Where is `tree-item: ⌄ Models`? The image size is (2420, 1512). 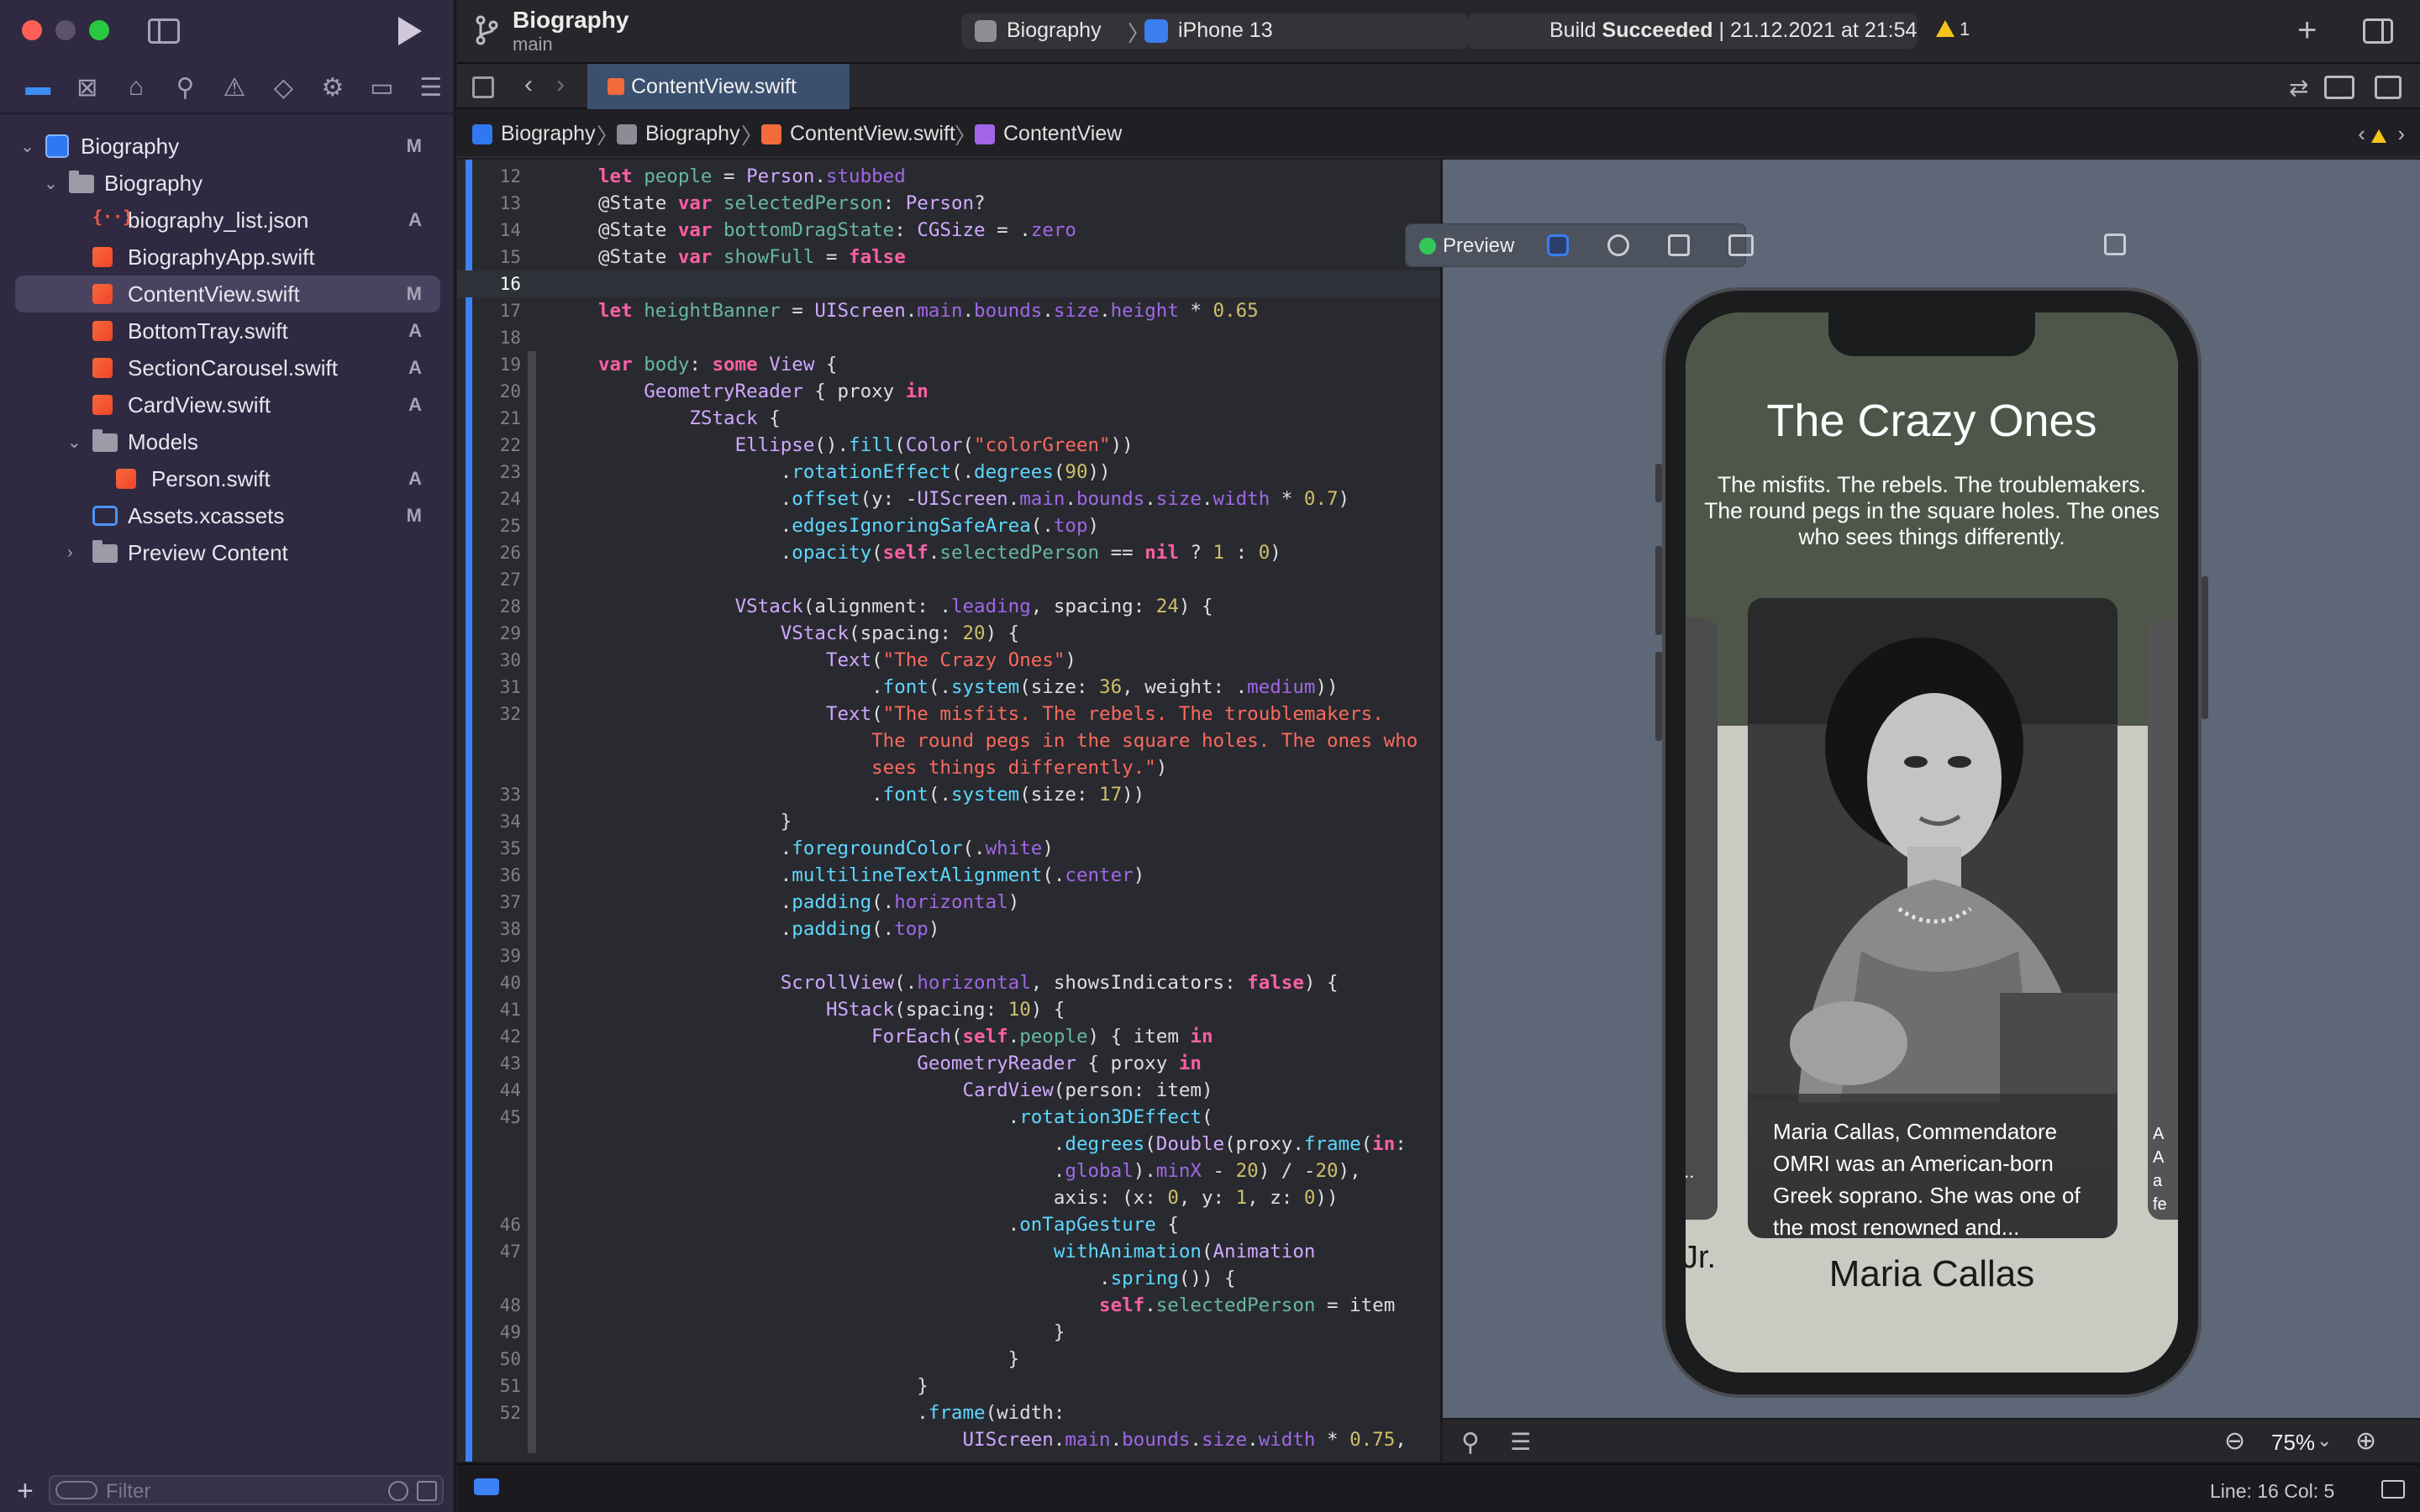
tree-item: ⌄ Models is located at coordinates (227, 441).